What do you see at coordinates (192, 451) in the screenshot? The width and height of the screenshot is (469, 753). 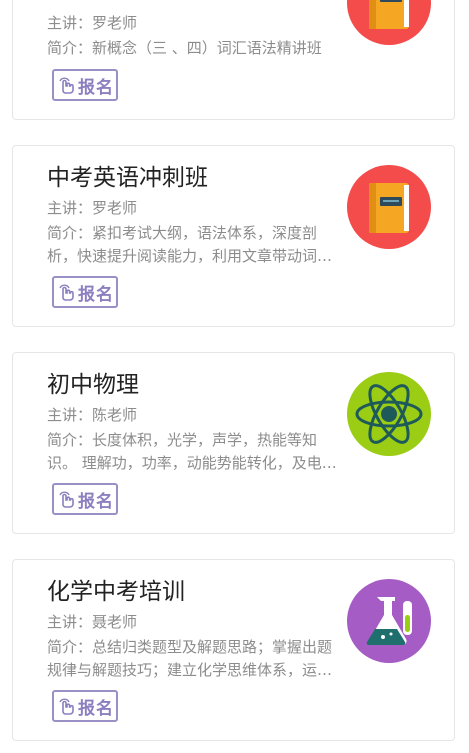 I see `course-intro: 简介：长度体积，光学，声学，热能等知识。 理解功，功率，动能势能转化，及电学知识` at bounding box center [192, 451].